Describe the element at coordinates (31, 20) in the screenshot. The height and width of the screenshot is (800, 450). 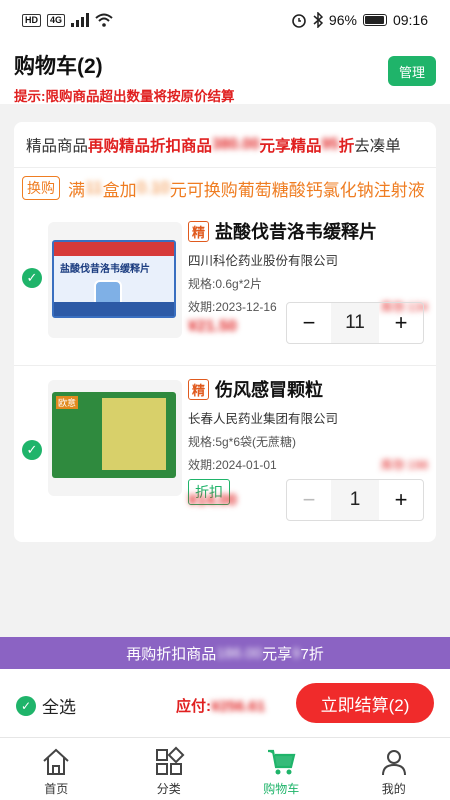
I see `hd-icon: HD` at that location.